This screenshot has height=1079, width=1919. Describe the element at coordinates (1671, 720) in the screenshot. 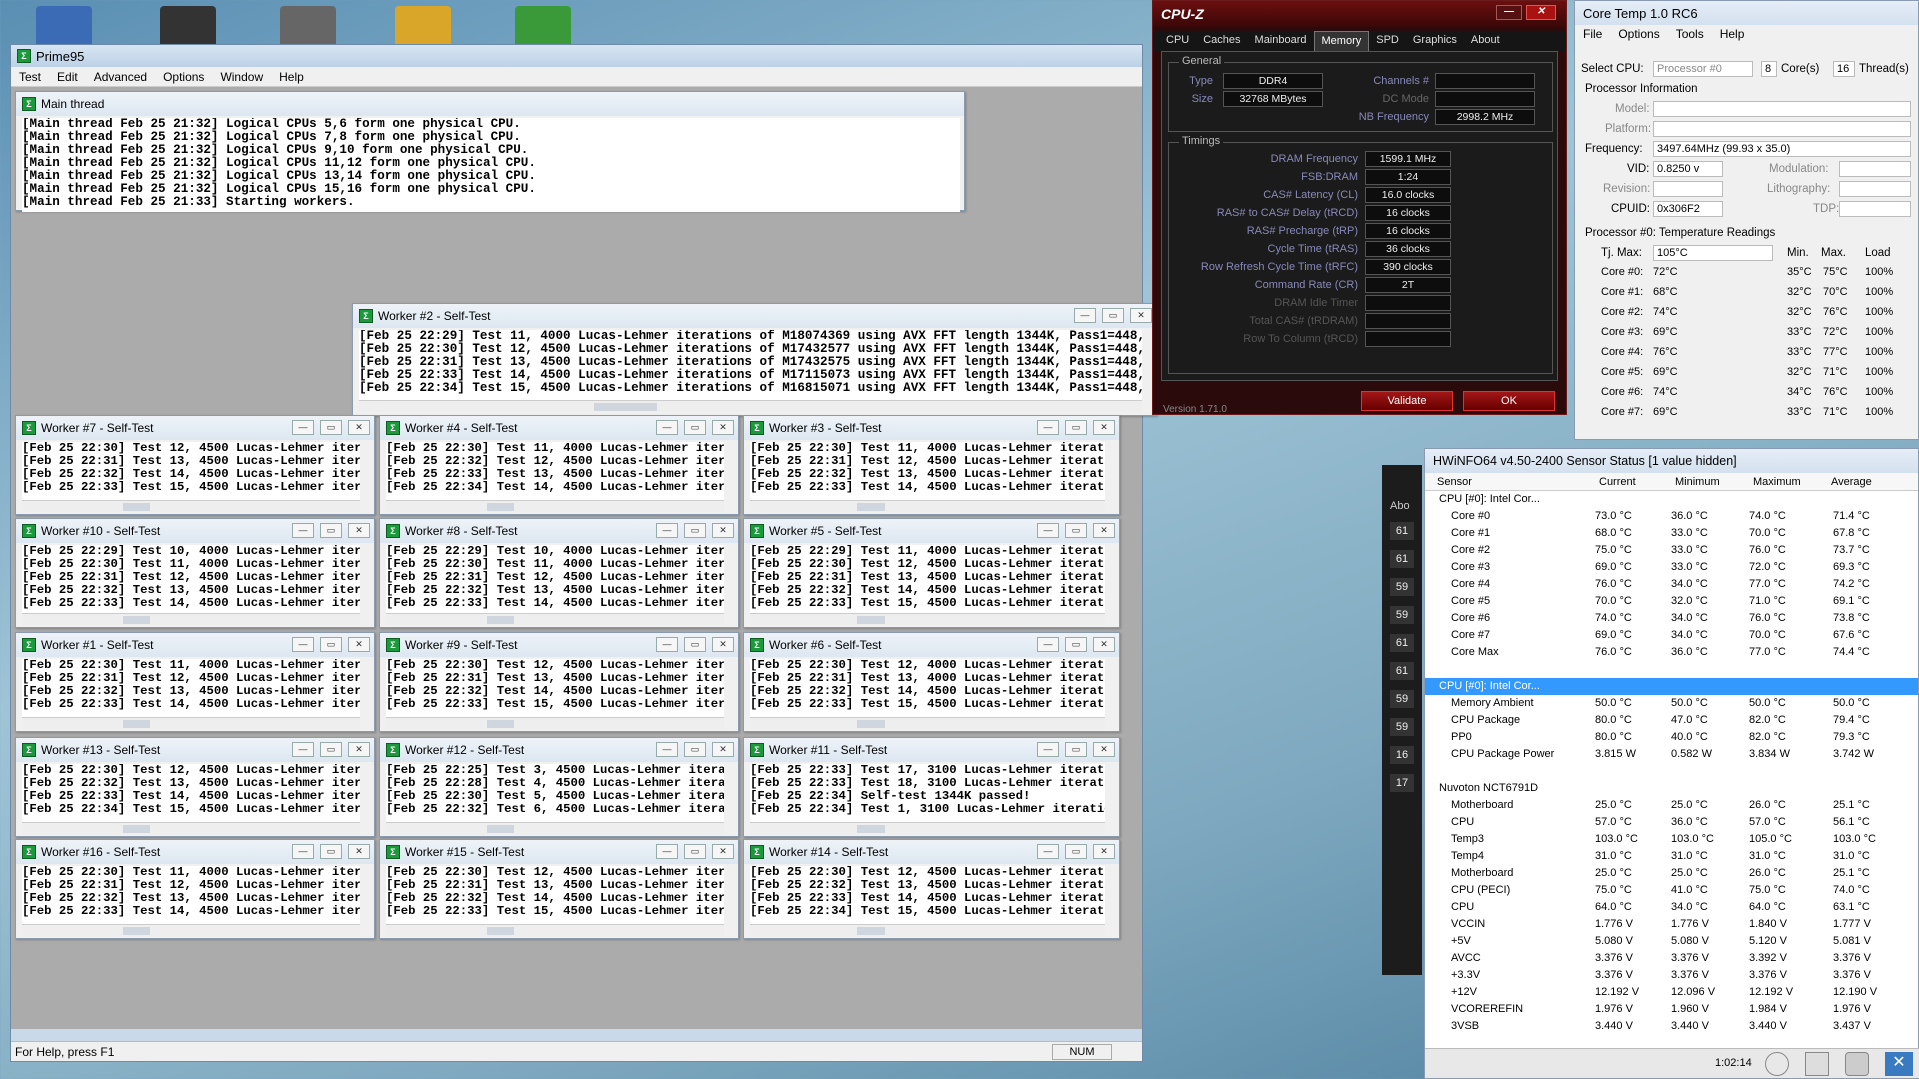

I see `sensor-row: CPU Package 80.0 °C 47.0 °C 82.0 °C 79.4 °C` at that location.